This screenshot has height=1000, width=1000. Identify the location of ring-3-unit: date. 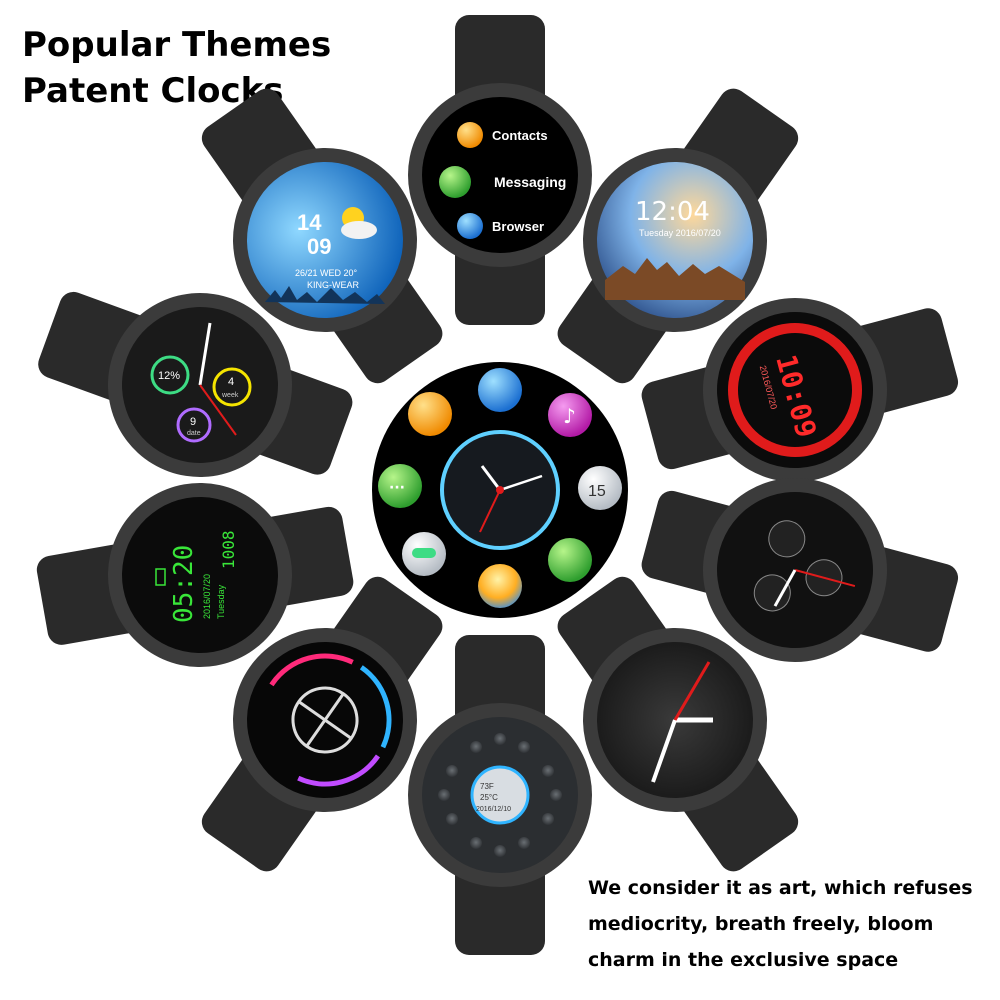
(194, 433).